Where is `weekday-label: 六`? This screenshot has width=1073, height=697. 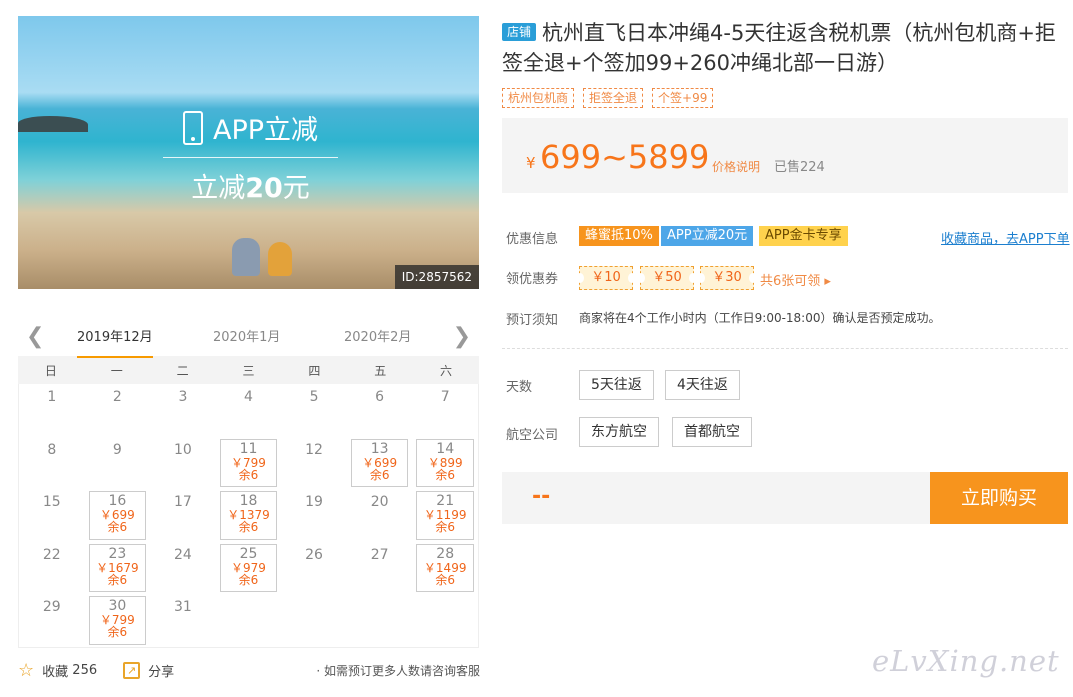
weekday-label: 六 is located at coordinates (446, 370).